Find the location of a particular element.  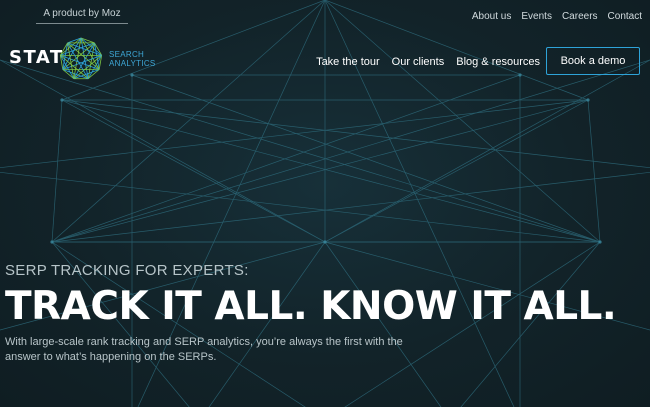

logo-sub-line2: ANALYTICS is located at coordinates (132, 63).